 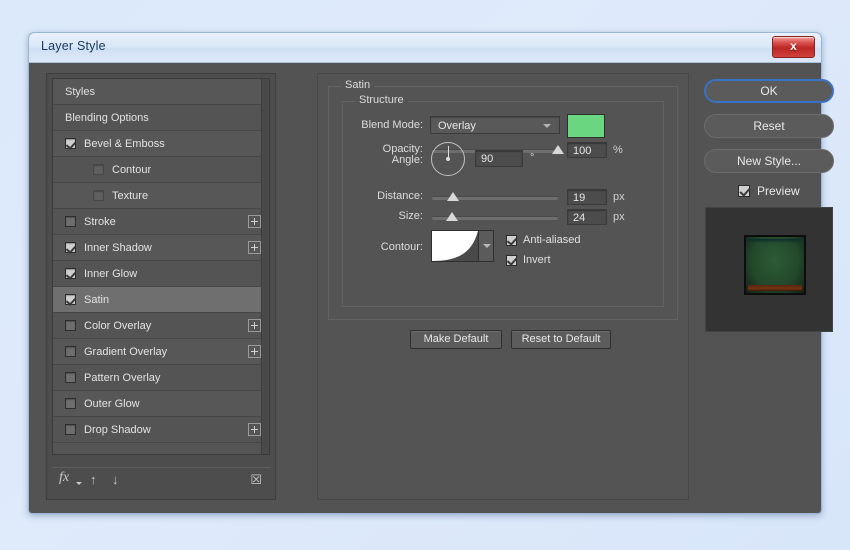 What do you see at coordinates (579, 198) in the screenshot?
I see `distance-value: 19` at bounding box center [579, 198].